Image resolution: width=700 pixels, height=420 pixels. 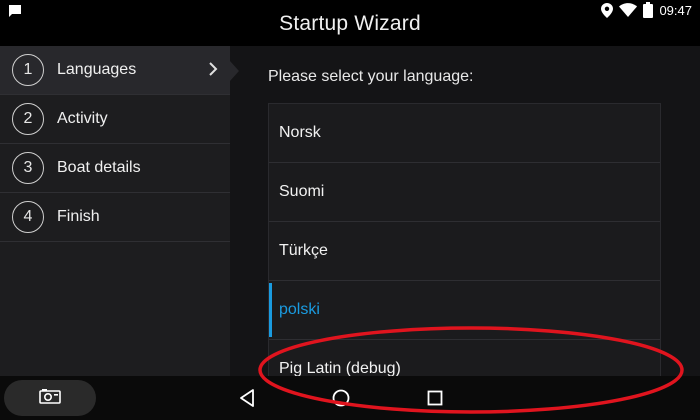 I want to click on language-option-suomi: Suomi, so click(x=464, y=192).